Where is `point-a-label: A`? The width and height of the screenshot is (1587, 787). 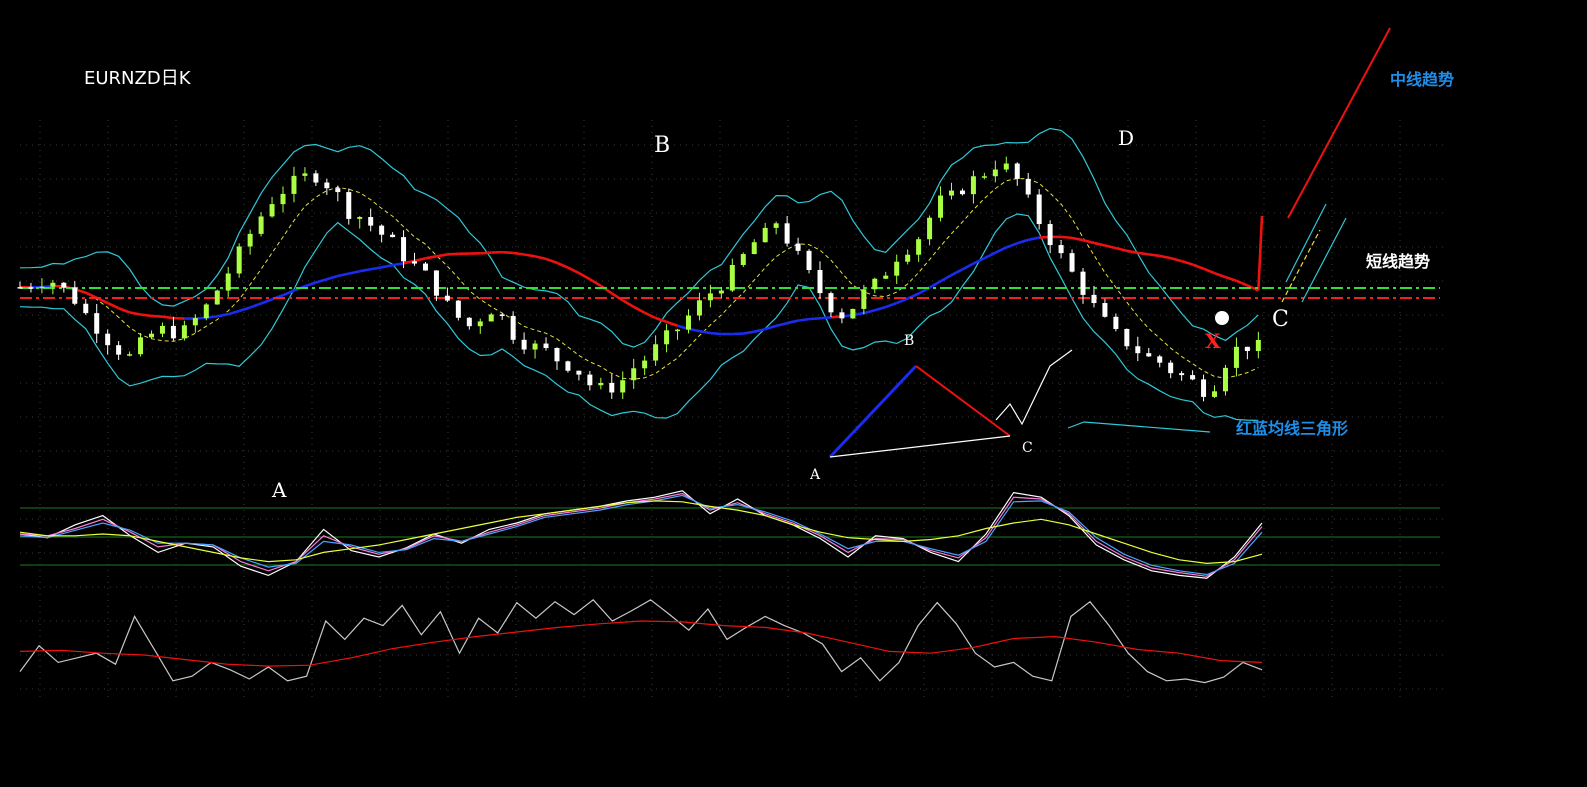
point-a-label: A is located at coordinates (279, 490).